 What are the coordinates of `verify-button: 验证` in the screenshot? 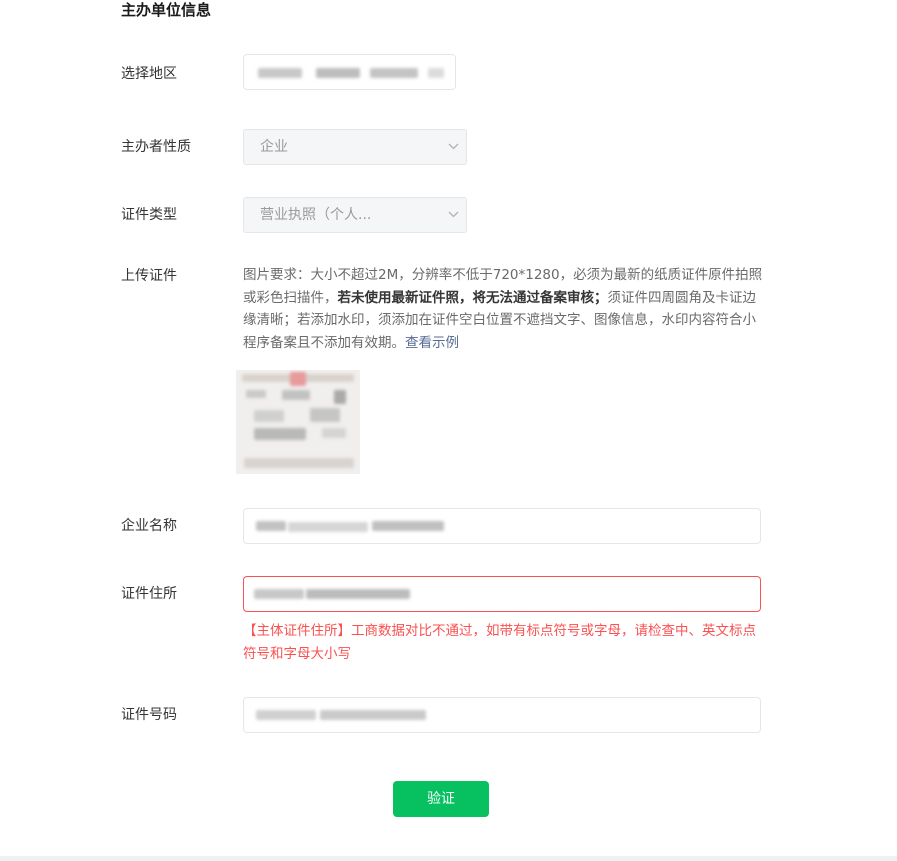 It's located at (441, 799).